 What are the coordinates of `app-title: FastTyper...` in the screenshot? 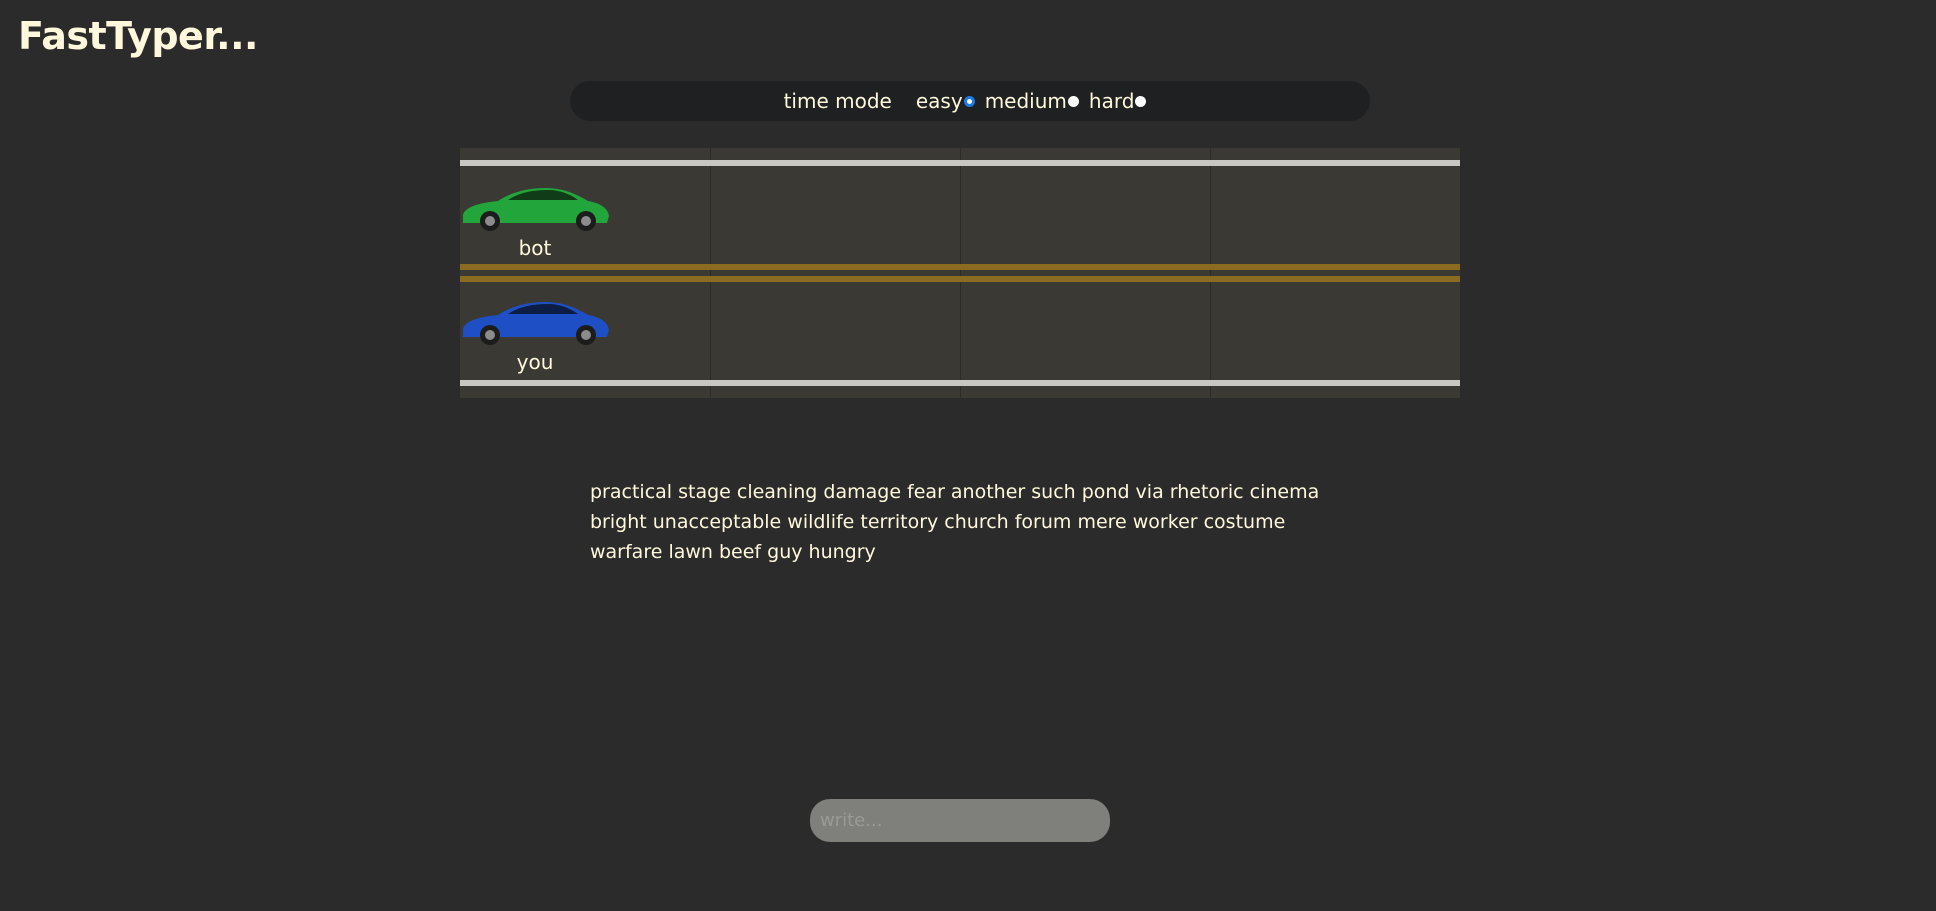 It's located at (138, 36).